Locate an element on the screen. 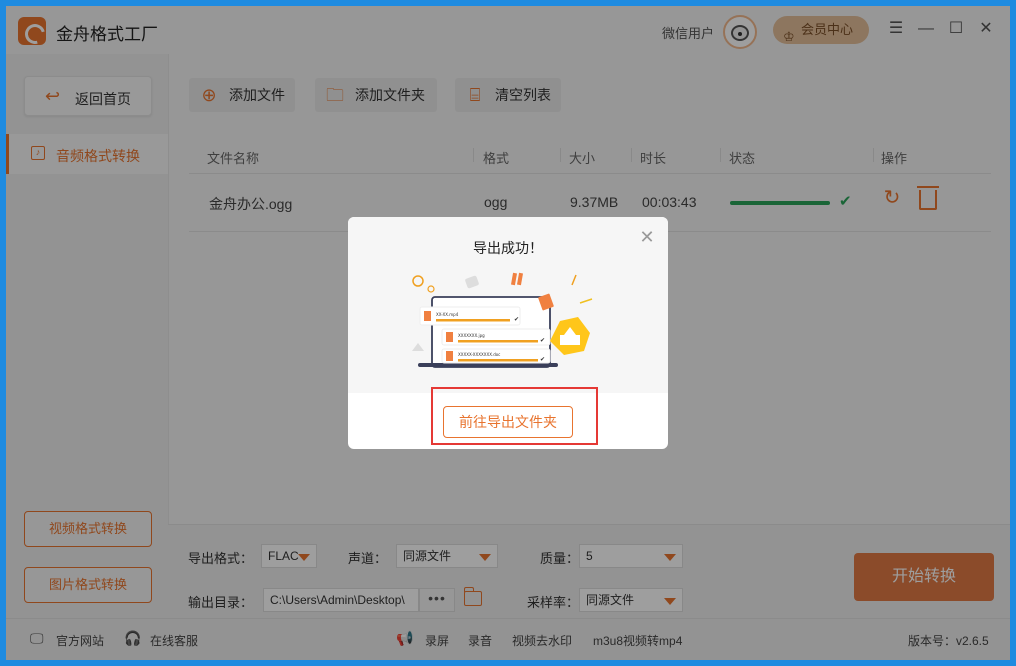  dialog-title: 导出成功！ is located at coordinates (508, 248).